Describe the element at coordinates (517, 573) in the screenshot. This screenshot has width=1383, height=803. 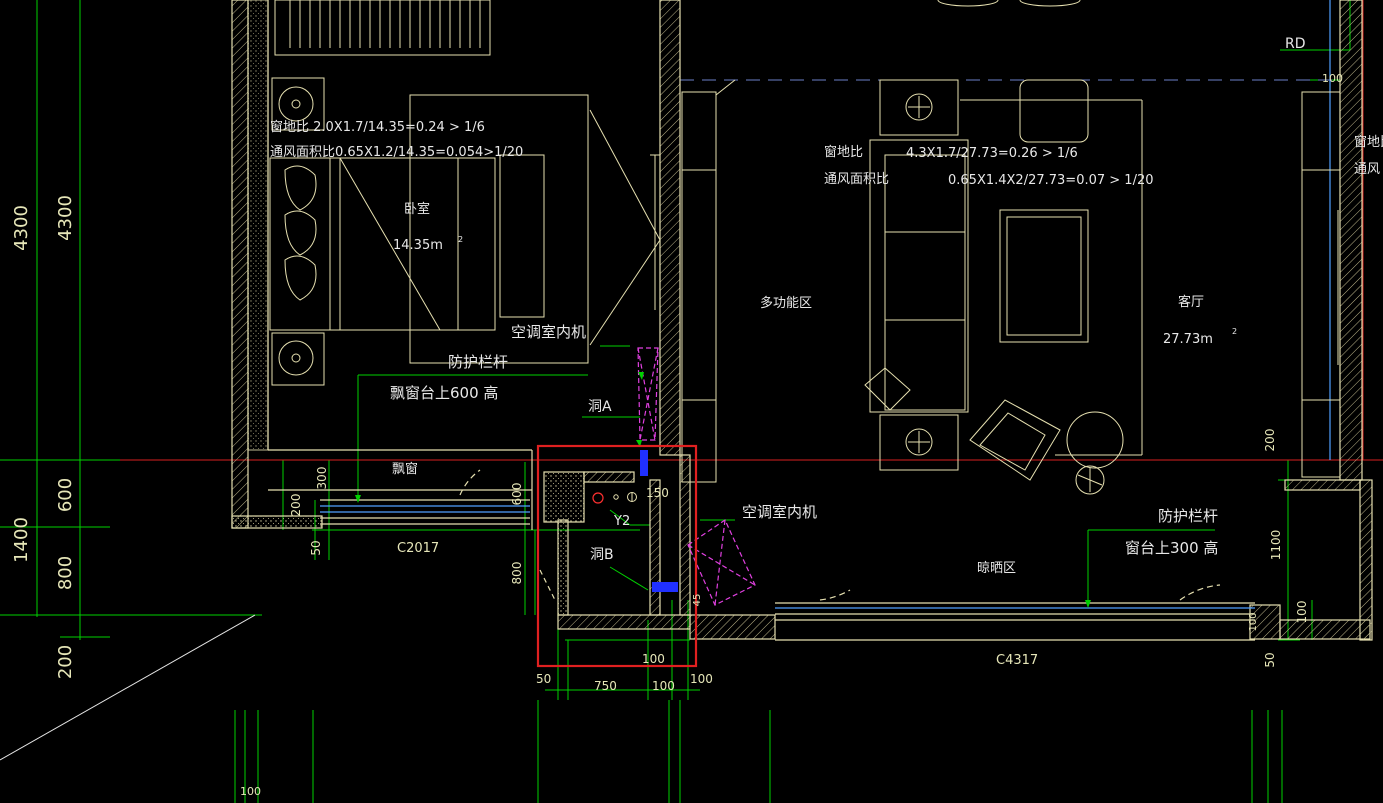
I see `dim-800-small: 800` at that location.